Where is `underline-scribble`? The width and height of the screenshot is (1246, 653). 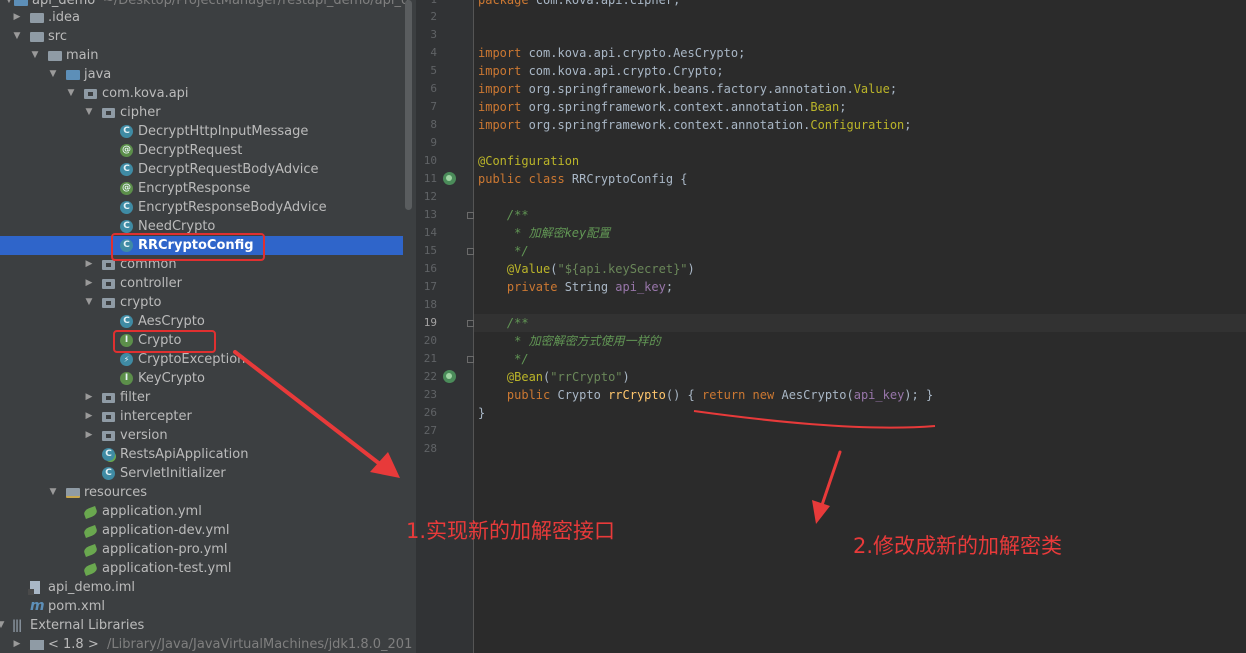 underline-scribble is located at coordinates (814, 419).